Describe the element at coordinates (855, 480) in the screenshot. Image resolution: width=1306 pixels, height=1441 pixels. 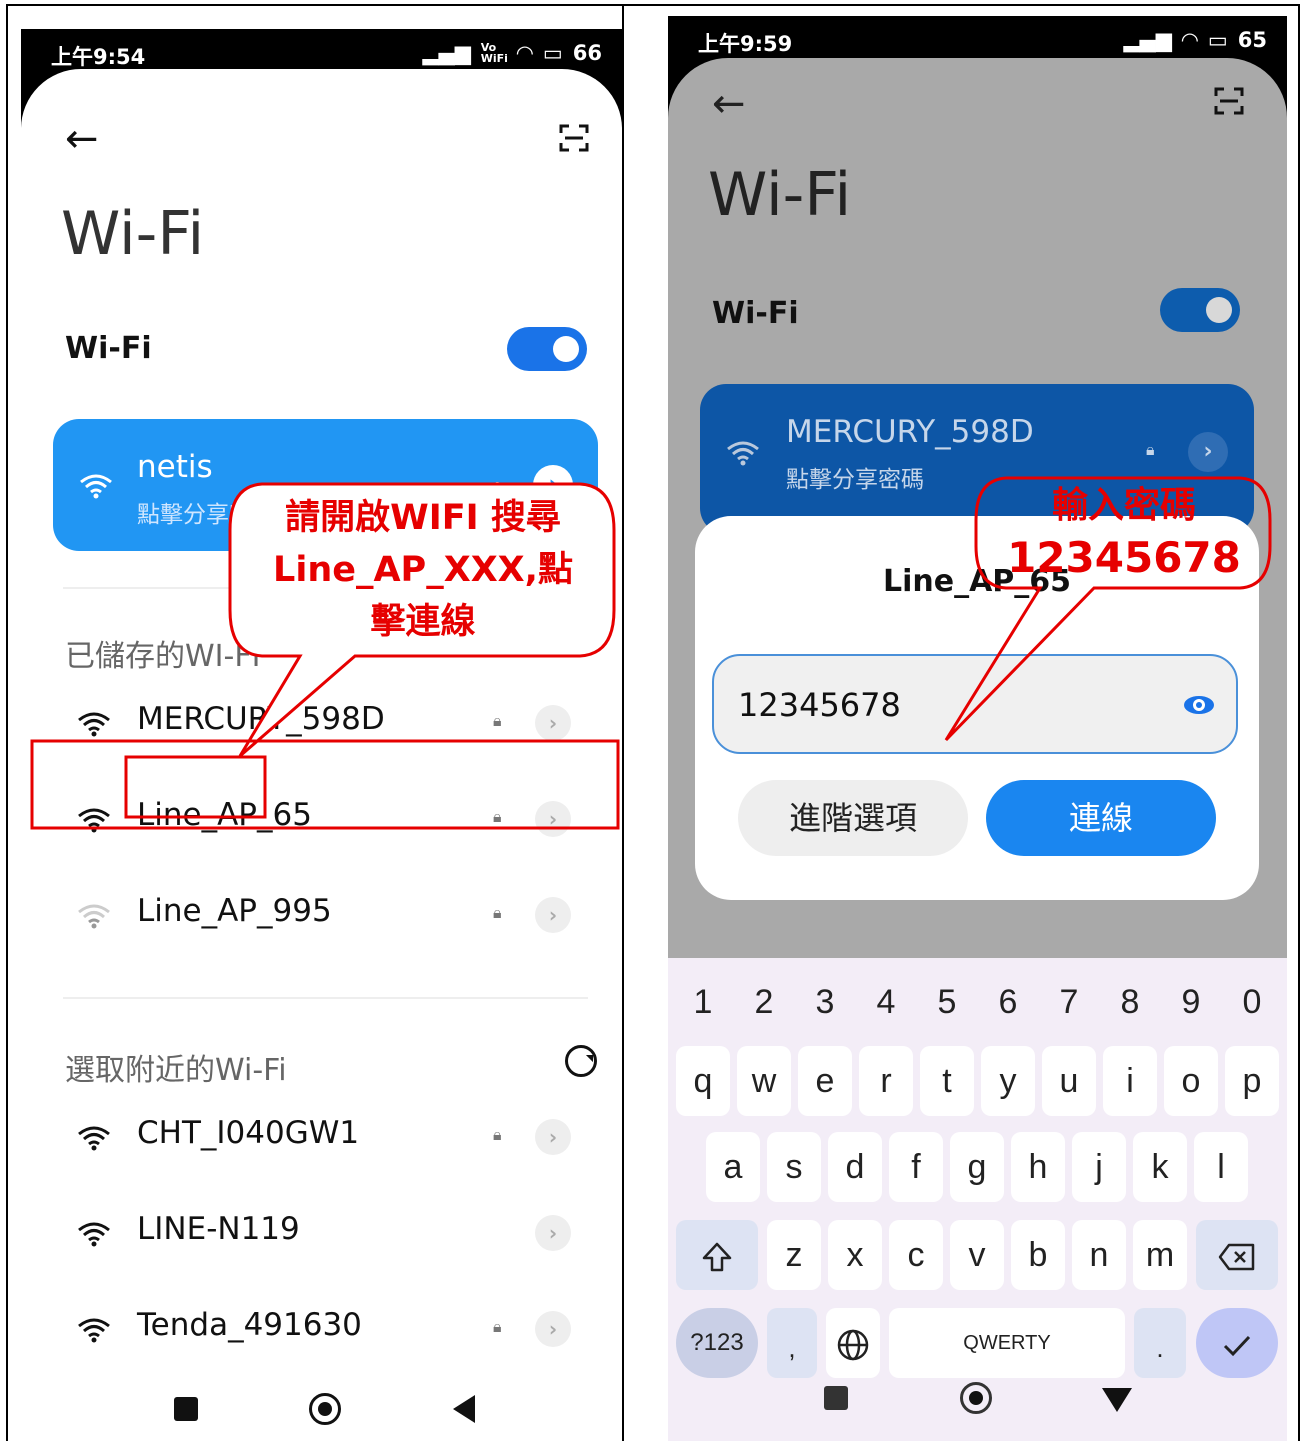
I see `share-password-hint: 點擊分享密碼` at that location.